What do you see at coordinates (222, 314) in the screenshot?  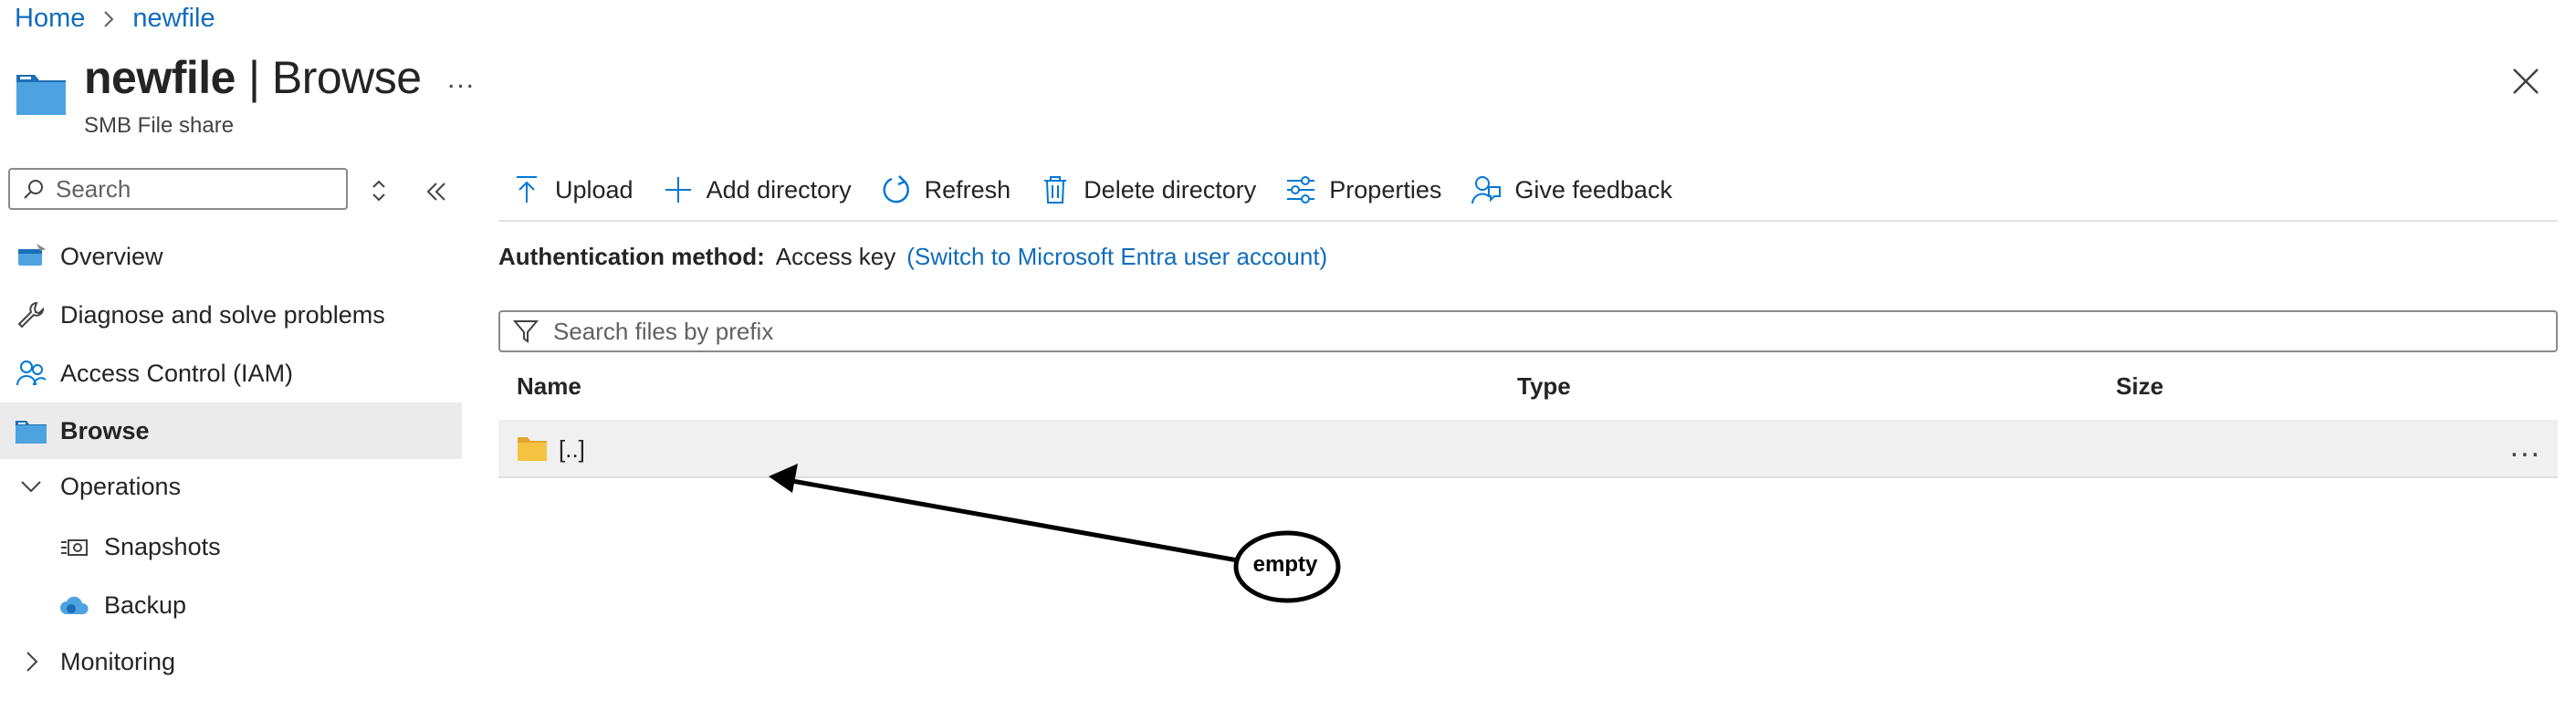 I see `sidebar-item-label: Diagnose and solve problems` at bounding box center [222, 314].